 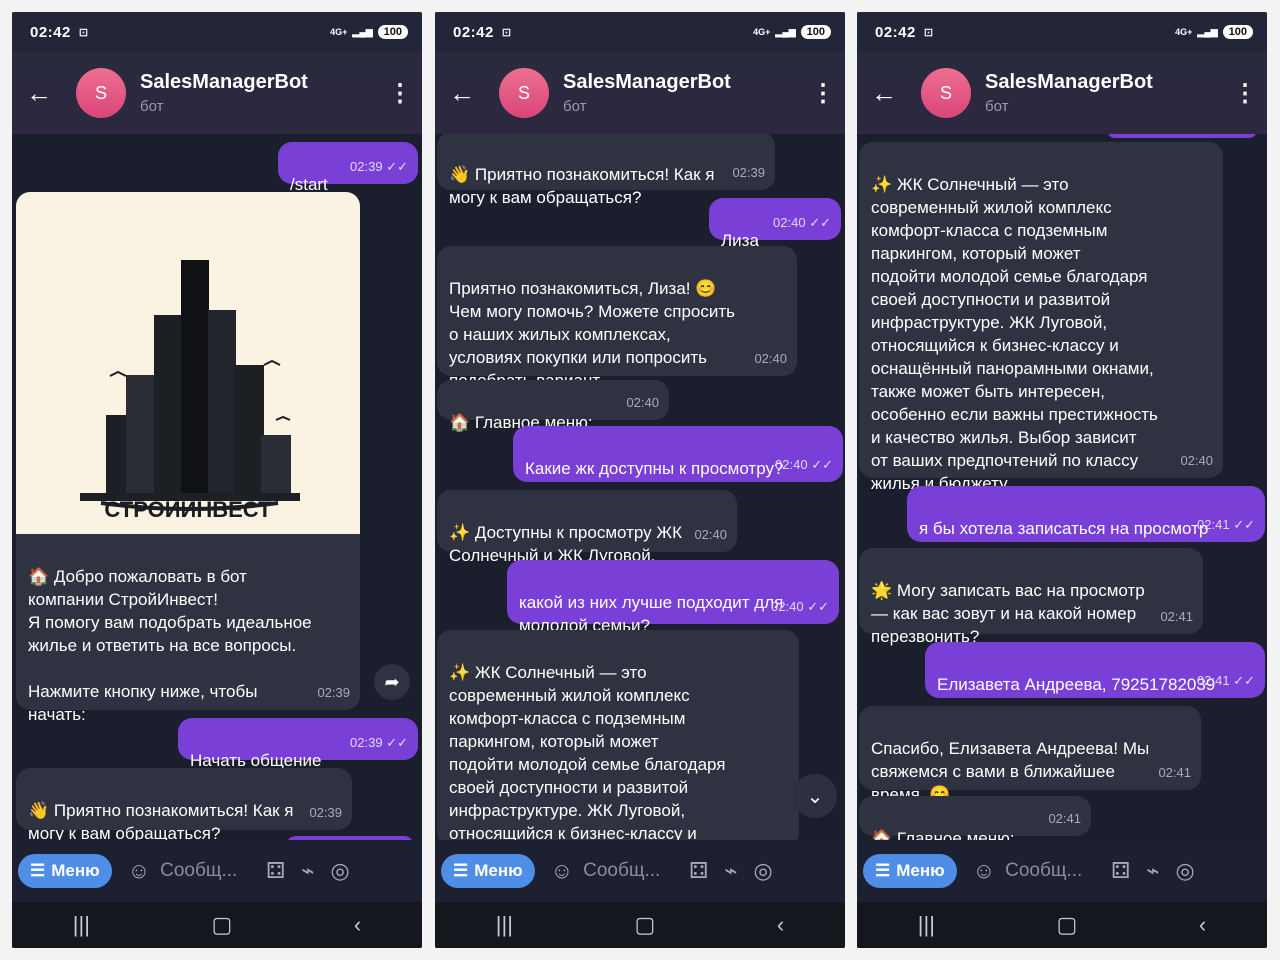 I want to click on message-text: 🏠 Главное меню:, so click(x=943, y=834).